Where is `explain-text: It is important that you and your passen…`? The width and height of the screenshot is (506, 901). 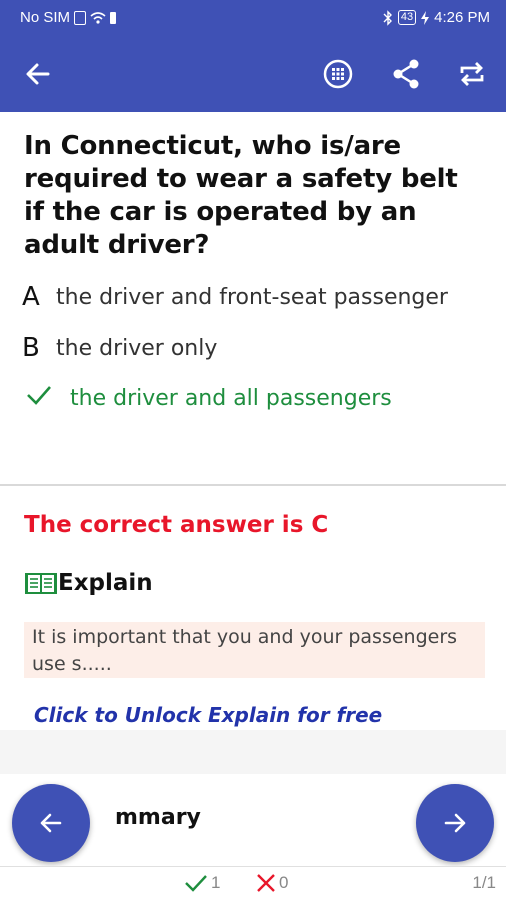
explain-text: It is important that you and your passen… is located at coordinates (254, 650).